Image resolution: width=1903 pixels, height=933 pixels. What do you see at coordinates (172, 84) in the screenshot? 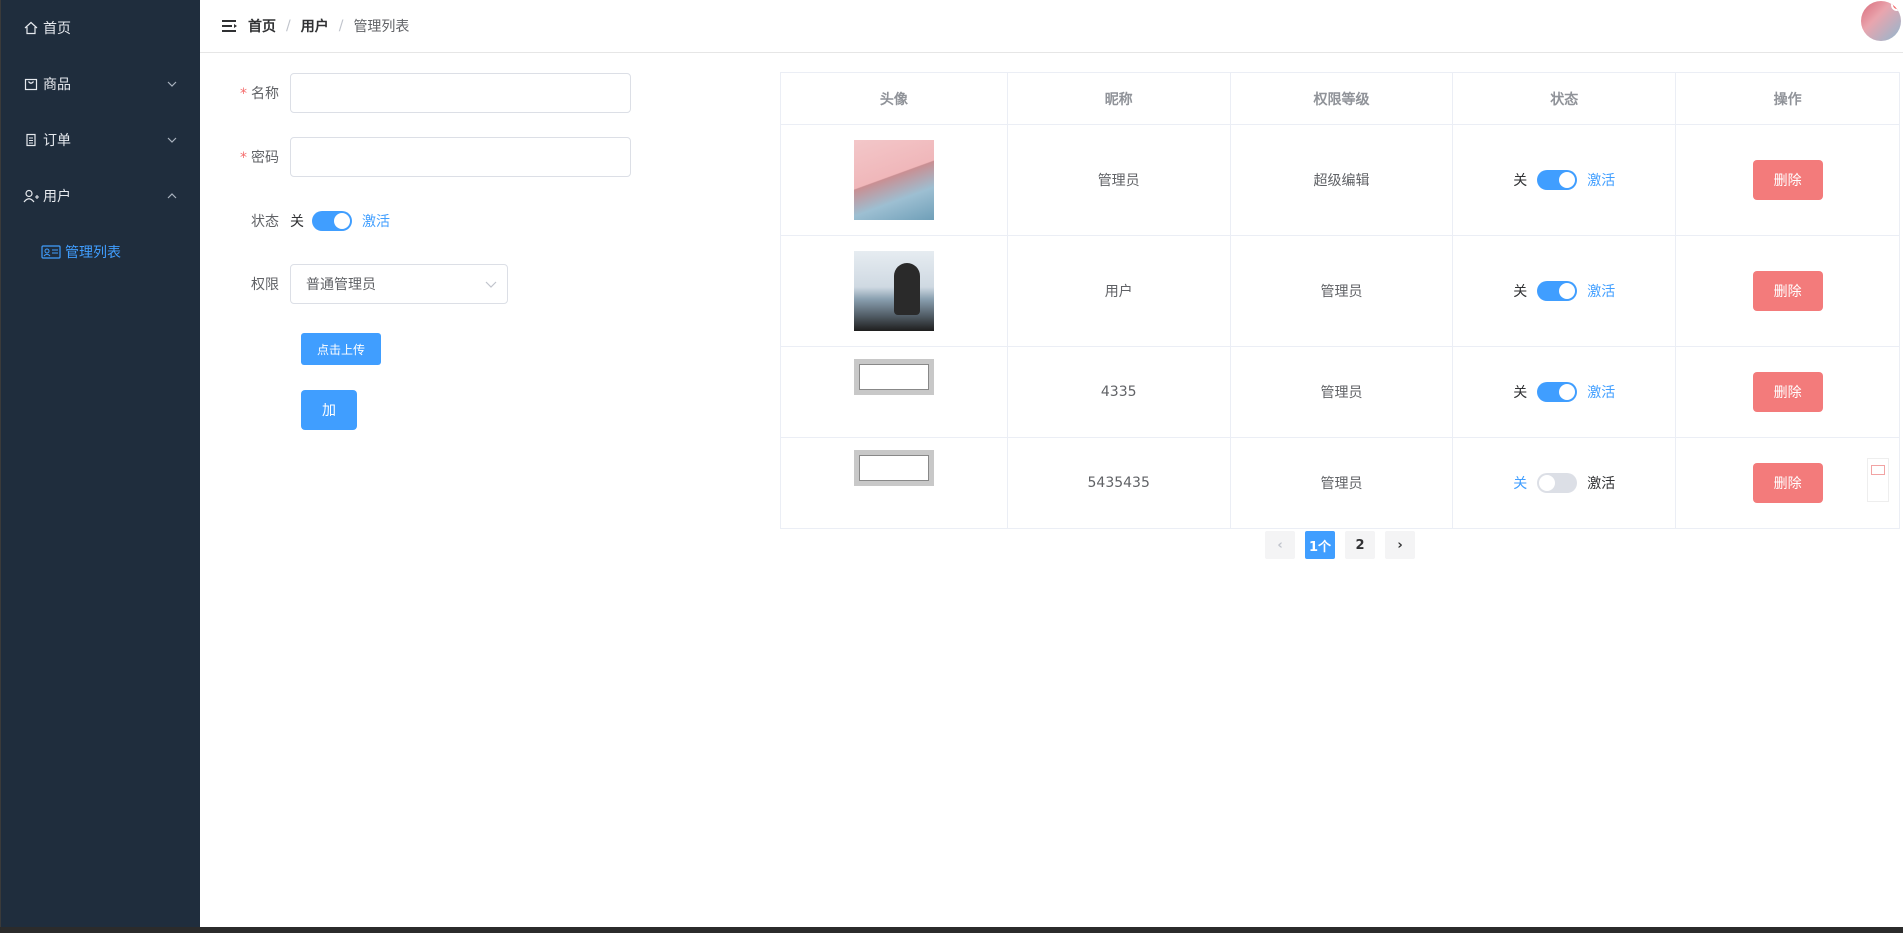
I see `chevron-down-icon` at bounding box center [172, 84].